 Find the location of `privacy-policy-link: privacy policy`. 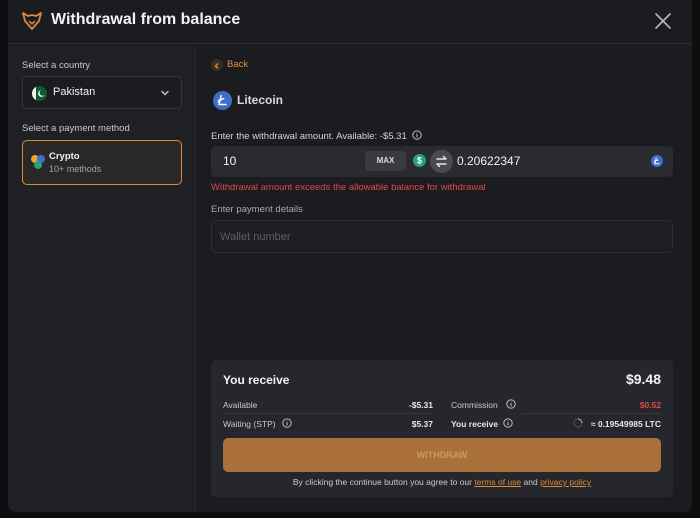

privacy-policy-link: privacy policy is located at coordinates (565, 482).